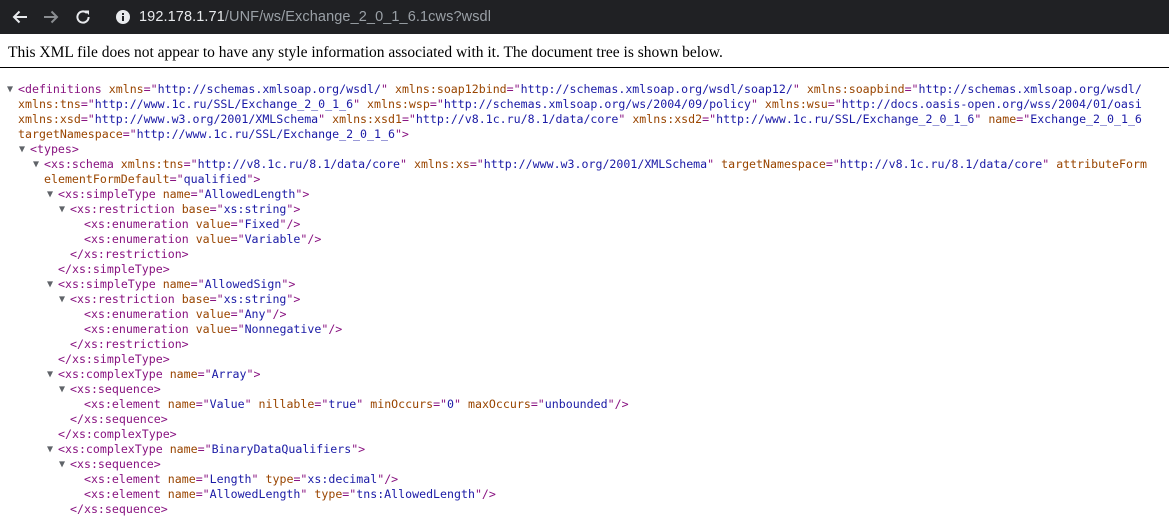 The image size is (1169, 520). What do you see at coordinates (183, 374) in the screenshot?
I see `xml-attr-name: name` at bounding box center [183, 374].